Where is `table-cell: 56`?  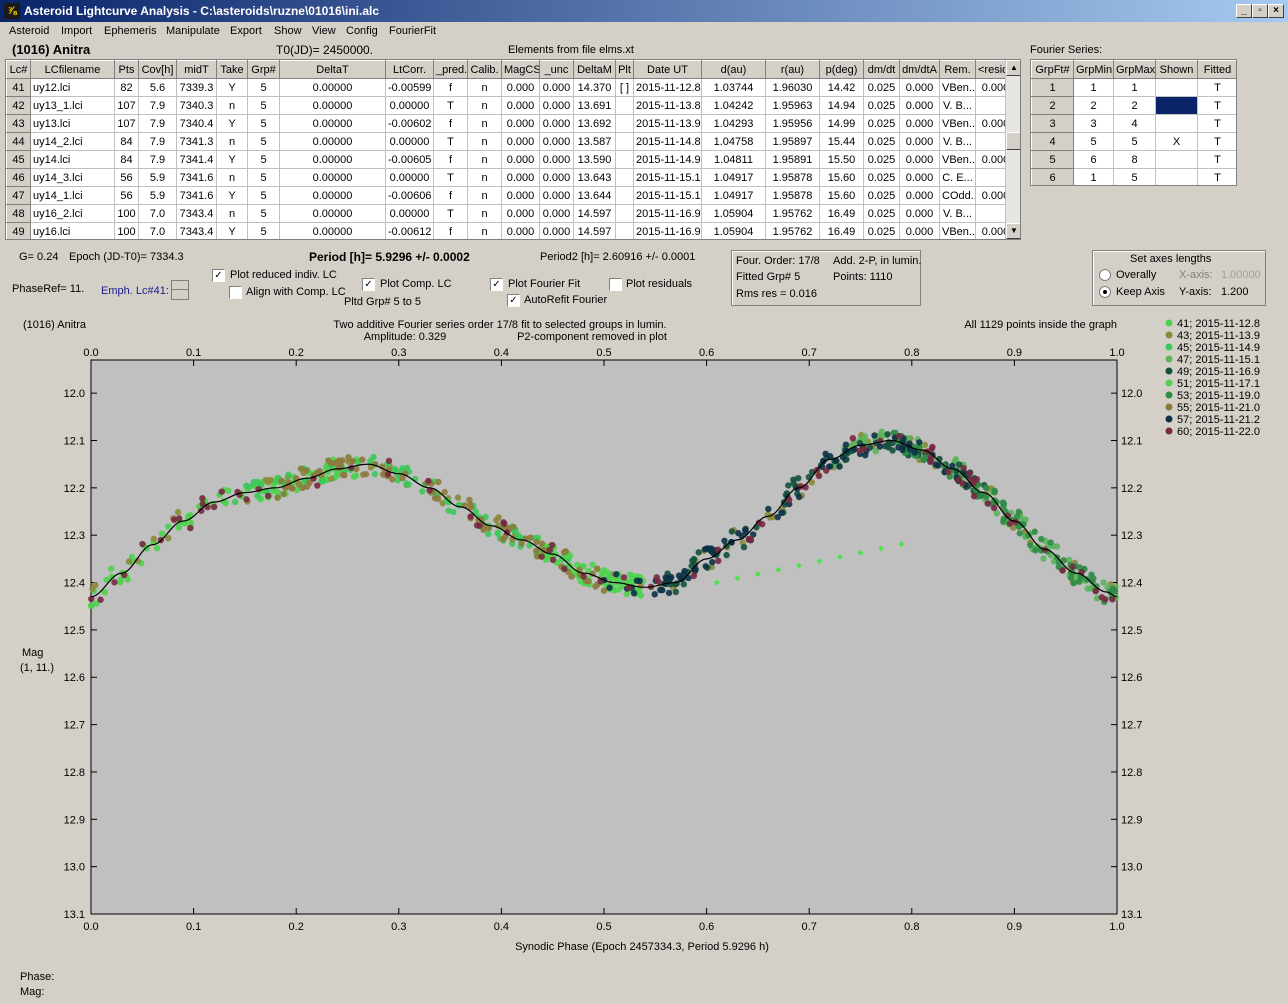
table-cell: 56 is located at coordinates (126, 195).